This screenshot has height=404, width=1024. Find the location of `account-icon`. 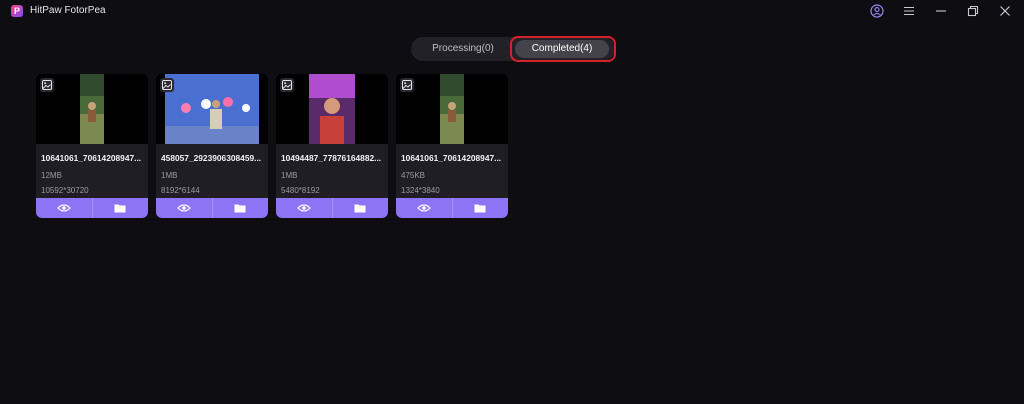

account-icon is located at coordinates (877, 11).